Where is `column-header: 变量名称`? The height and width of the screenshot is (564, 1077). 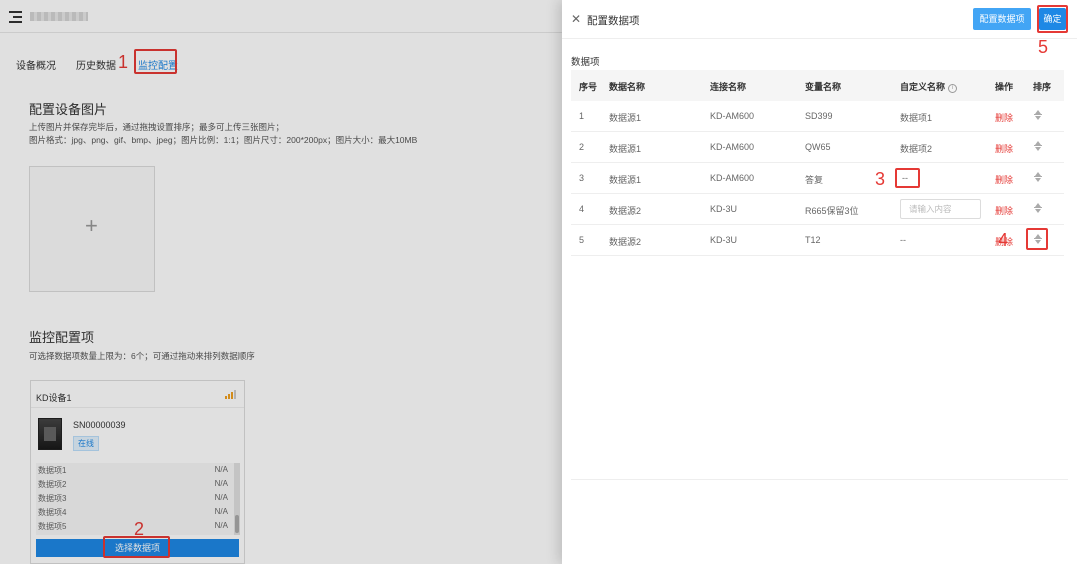 column-header: 变量名称 is located at coordinates (823, 87).